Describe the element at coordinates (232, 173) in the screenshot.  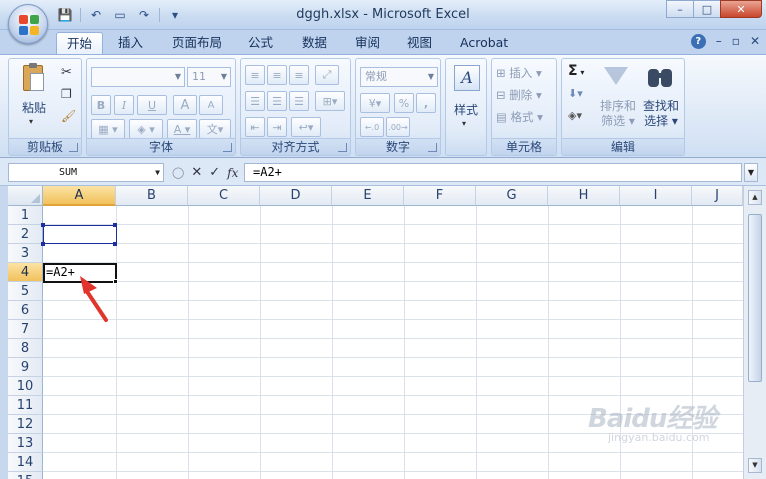
I see `insert-function-icon: fx` at that location.